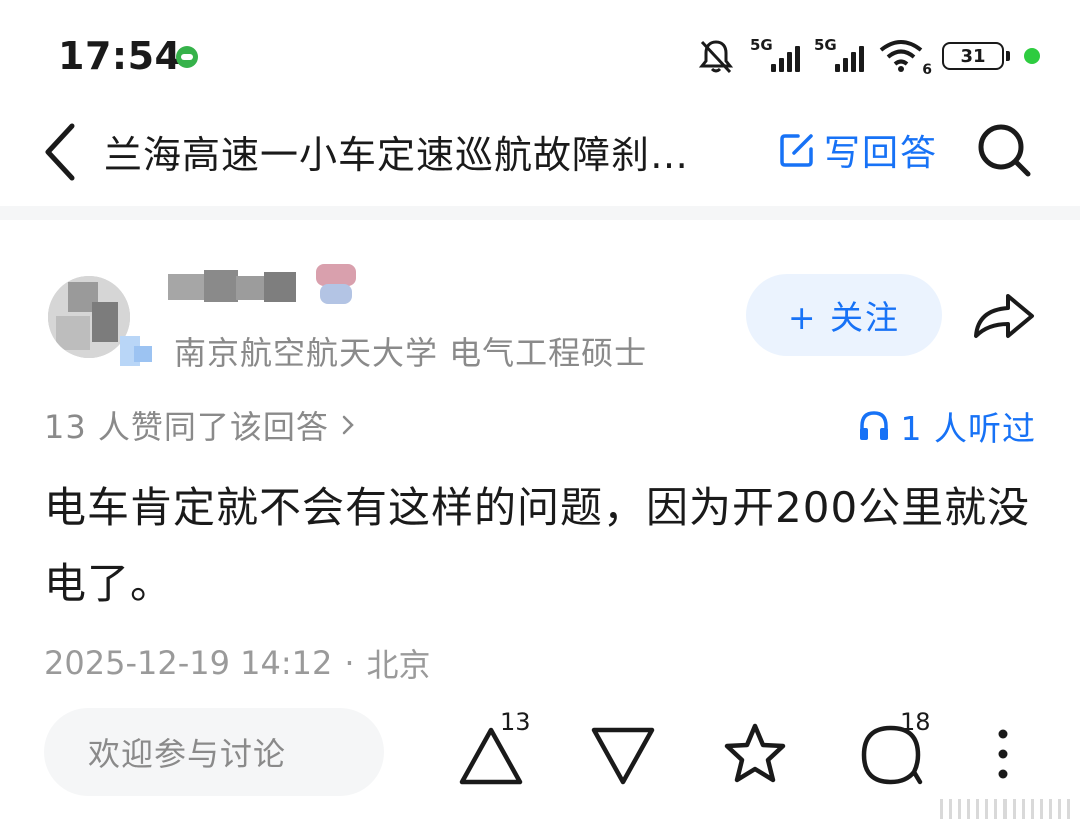 This screenshot has height=836, width=1080. I want to click on signal-icon-2: 5G, so click(839, 55).